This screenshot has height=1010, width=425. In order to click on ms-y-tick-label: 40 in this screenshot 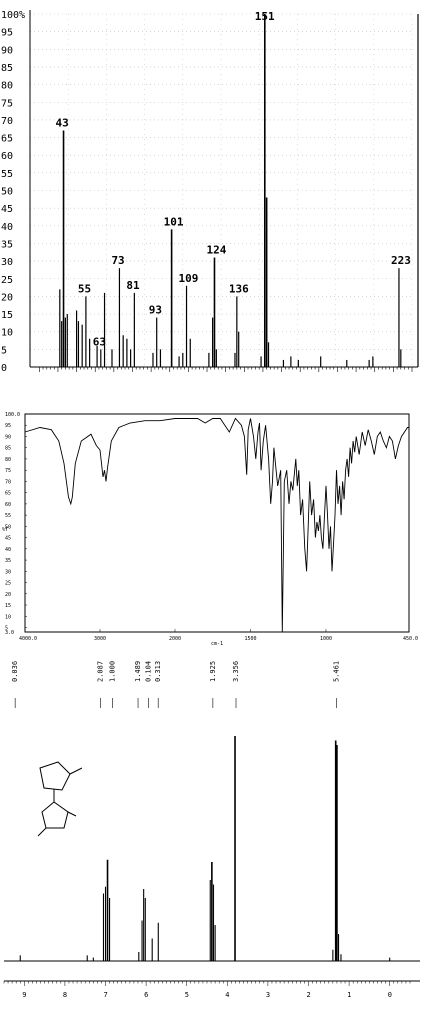, I will do `click(7, 227)`.